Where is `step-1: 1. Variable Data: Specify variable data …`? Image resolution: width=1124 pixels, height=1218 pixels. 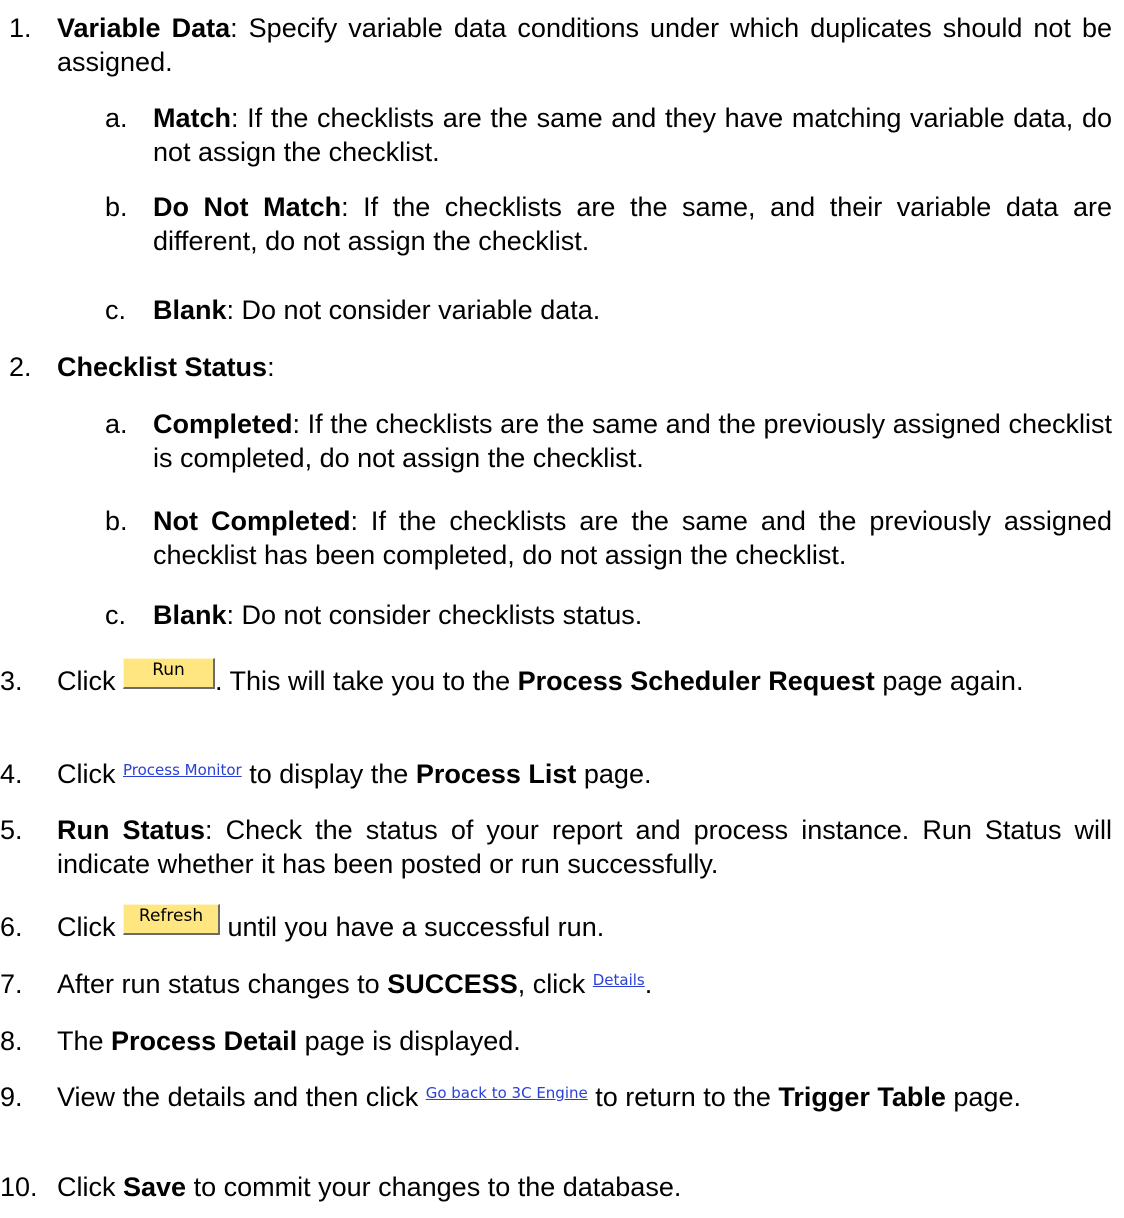
step-1: 1. Variable Data: Specify variable data … is located at coordinates (556, 45).